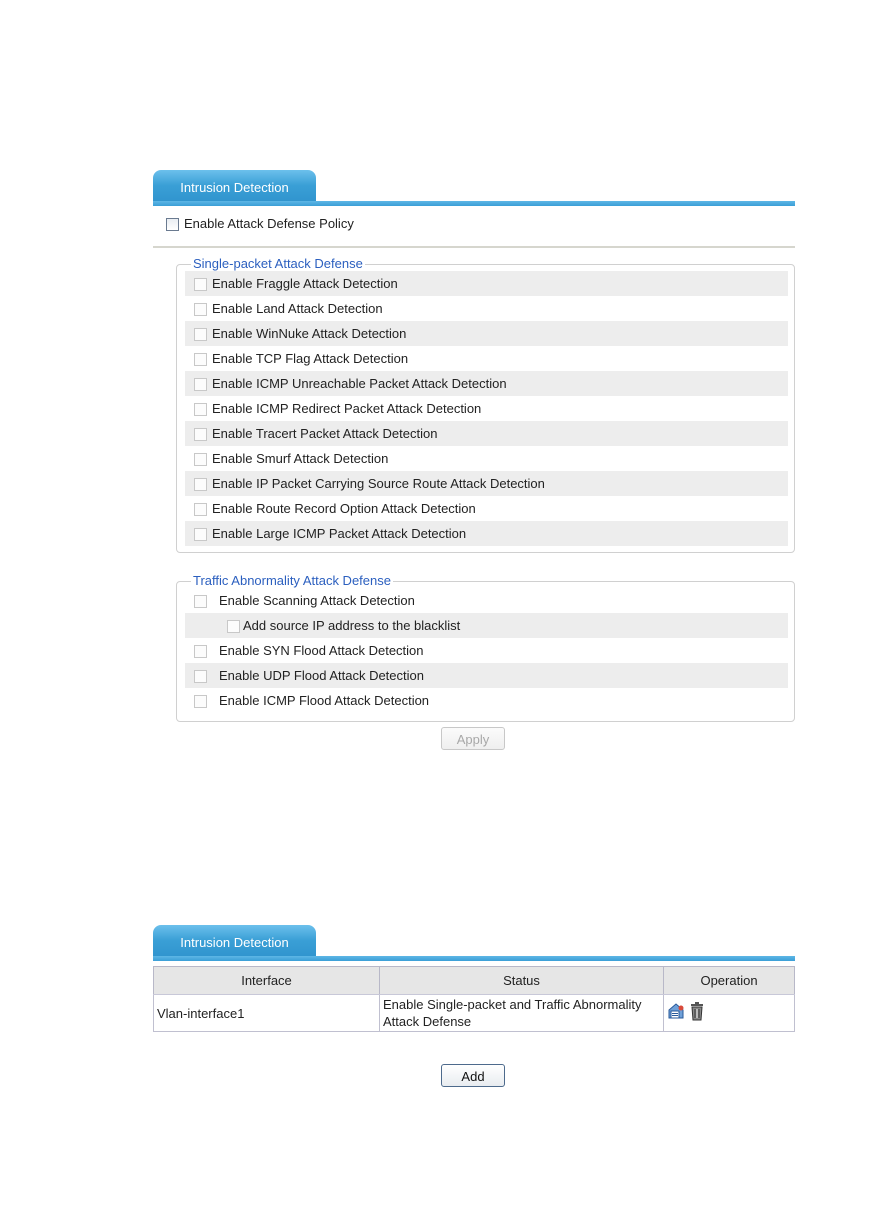  What do you see at coordinates (486, 358) in the screenshot?
I see `single-packet-option-row: Enable TCP Flag Attack Detection` at bounding box center [486, 358].